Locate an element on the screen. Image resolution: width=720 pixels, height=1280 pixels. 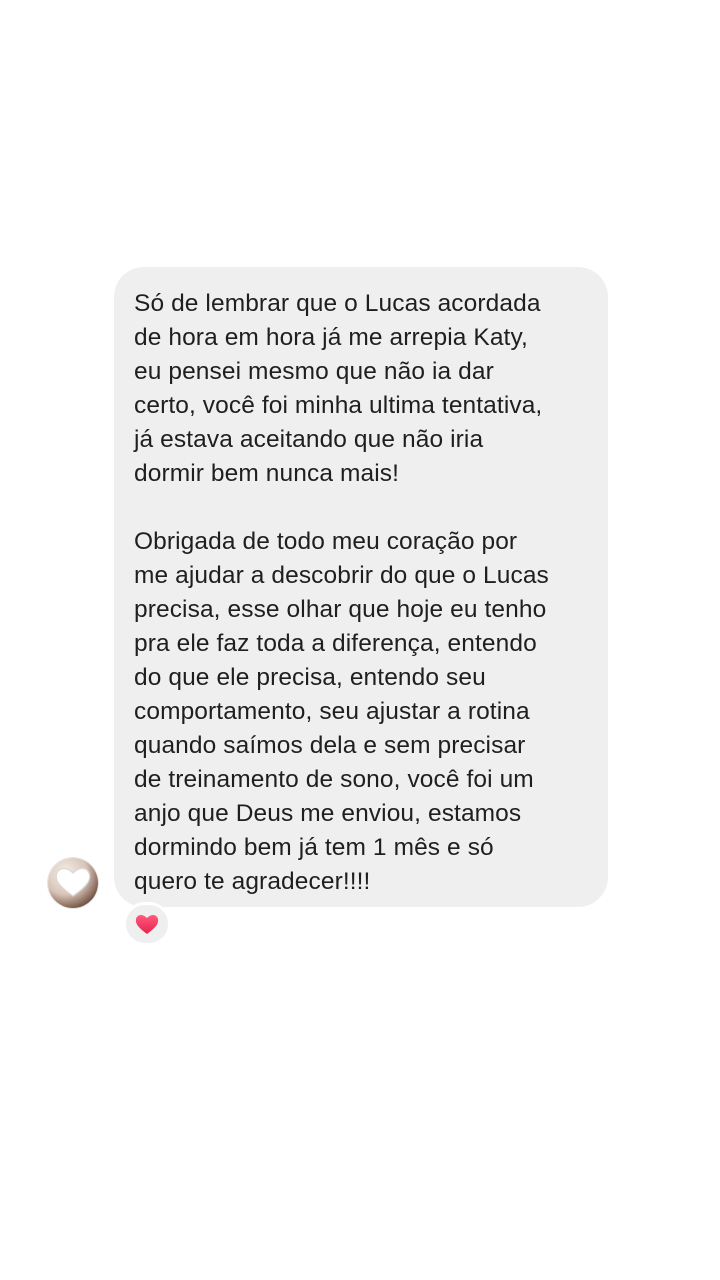
heart-icon is located at coordinates (147, 924).